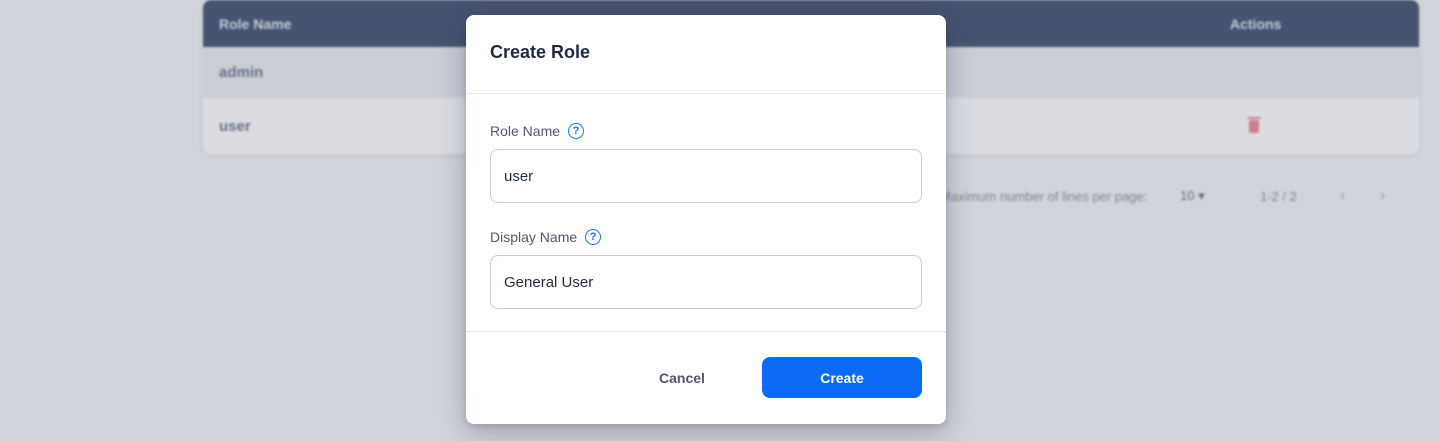 This screenshot has width=1440, height=441. I want to click on display-name-input, so click(706, 282).